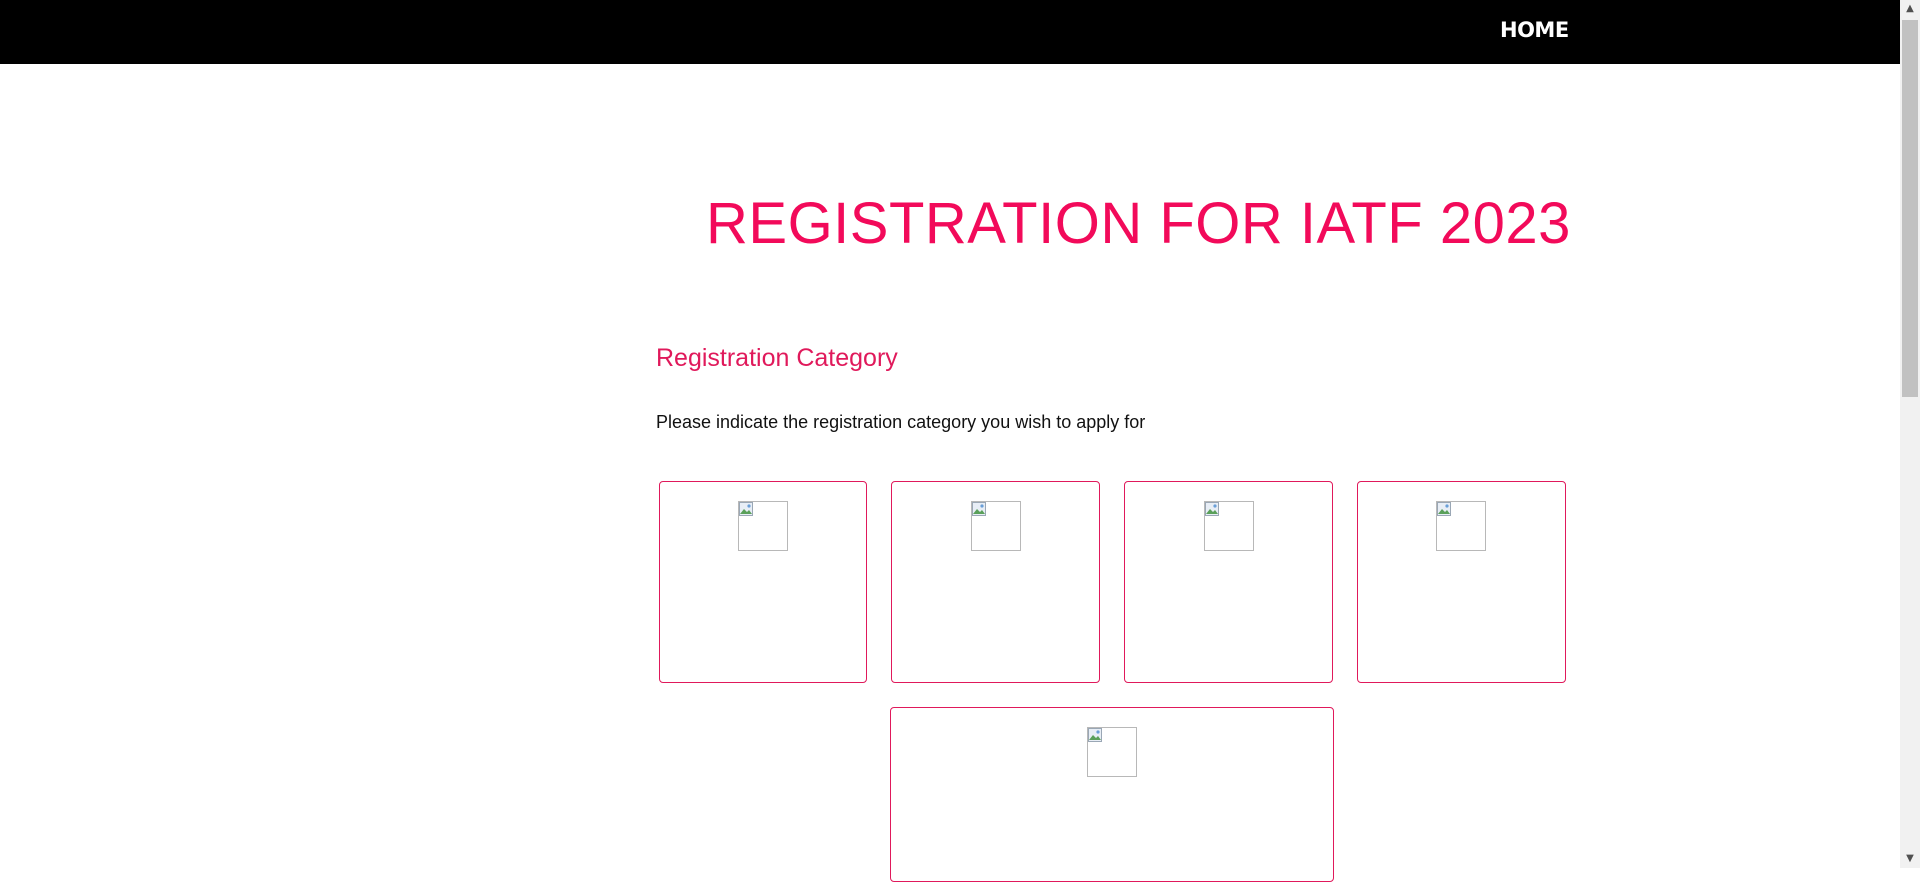 Image resolution: width=1920 pixels, height=882 pixels. Describe the element at coordinates (1910, 859) in the screenshot. I see `scroll-down-arrow: ▼` at that location.